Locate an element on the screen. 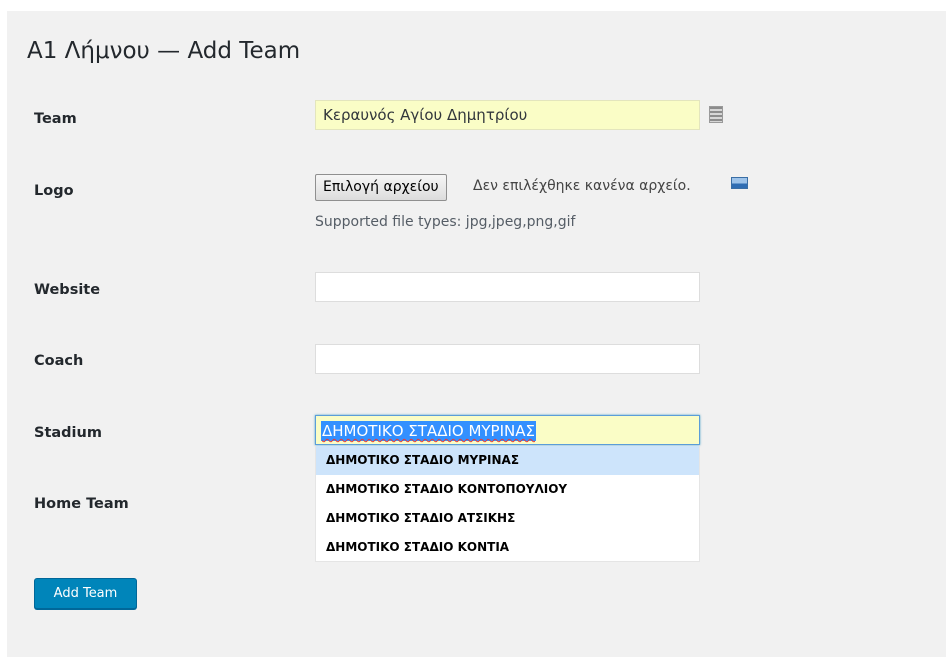 This screenshot has width=946, height=657. stadium-suggestion-item: ΔΗΜΟΤΙΚΟ ΣΤΑΔΙΟ ΜΥΡΙΝΑΣ is located at coordinates (507, 460).